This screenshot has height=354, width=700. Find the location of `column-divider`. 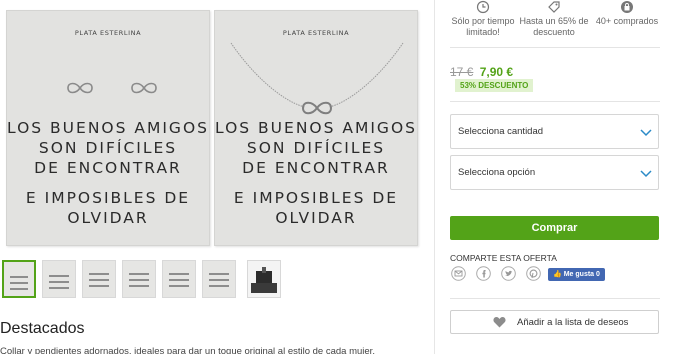

column-divider is located at coordinates (434, 177).